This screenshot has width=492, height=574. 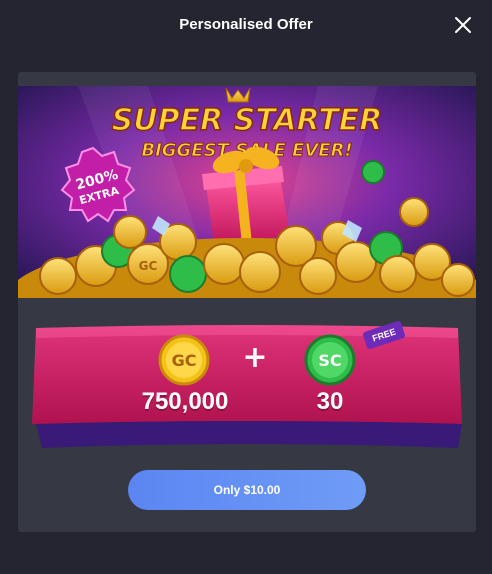 I want to click on gc-coin-icon: GC, so click(x=184, y=360).